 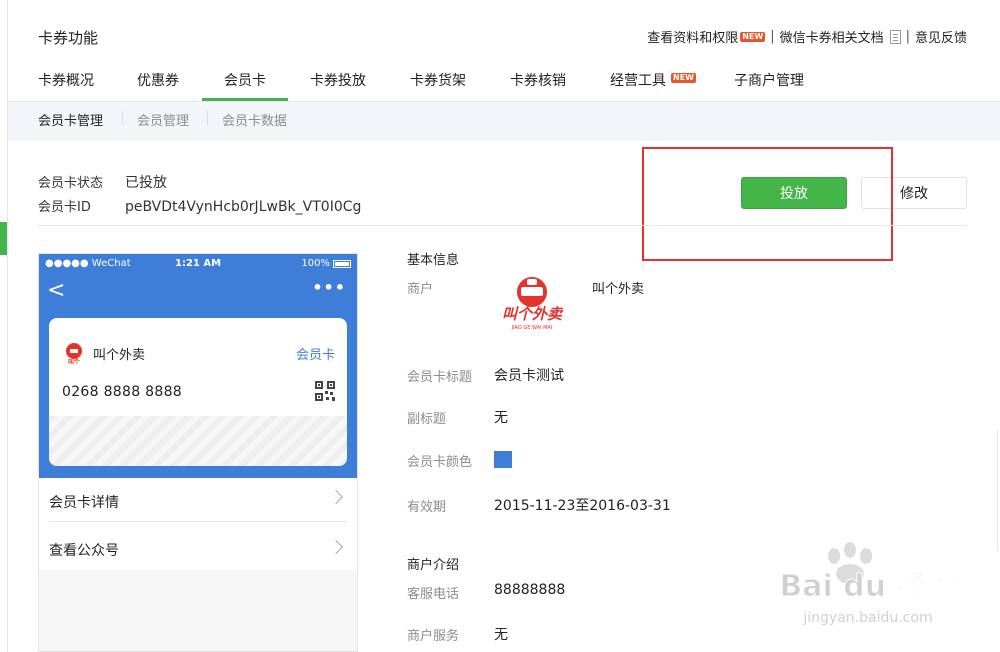 I want to click on feedback-link: 意见反馈, so click(x=941, y=36).